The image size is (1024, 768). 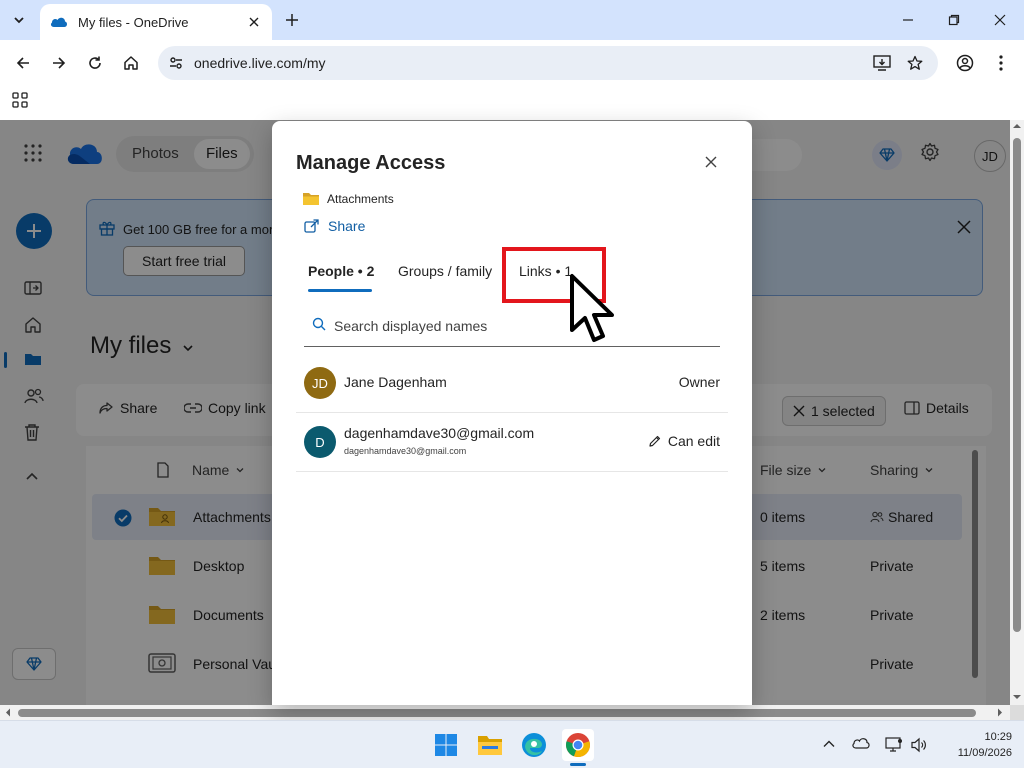 I want to click on dialog-title: Manage Access, so click(x=371, y=163).